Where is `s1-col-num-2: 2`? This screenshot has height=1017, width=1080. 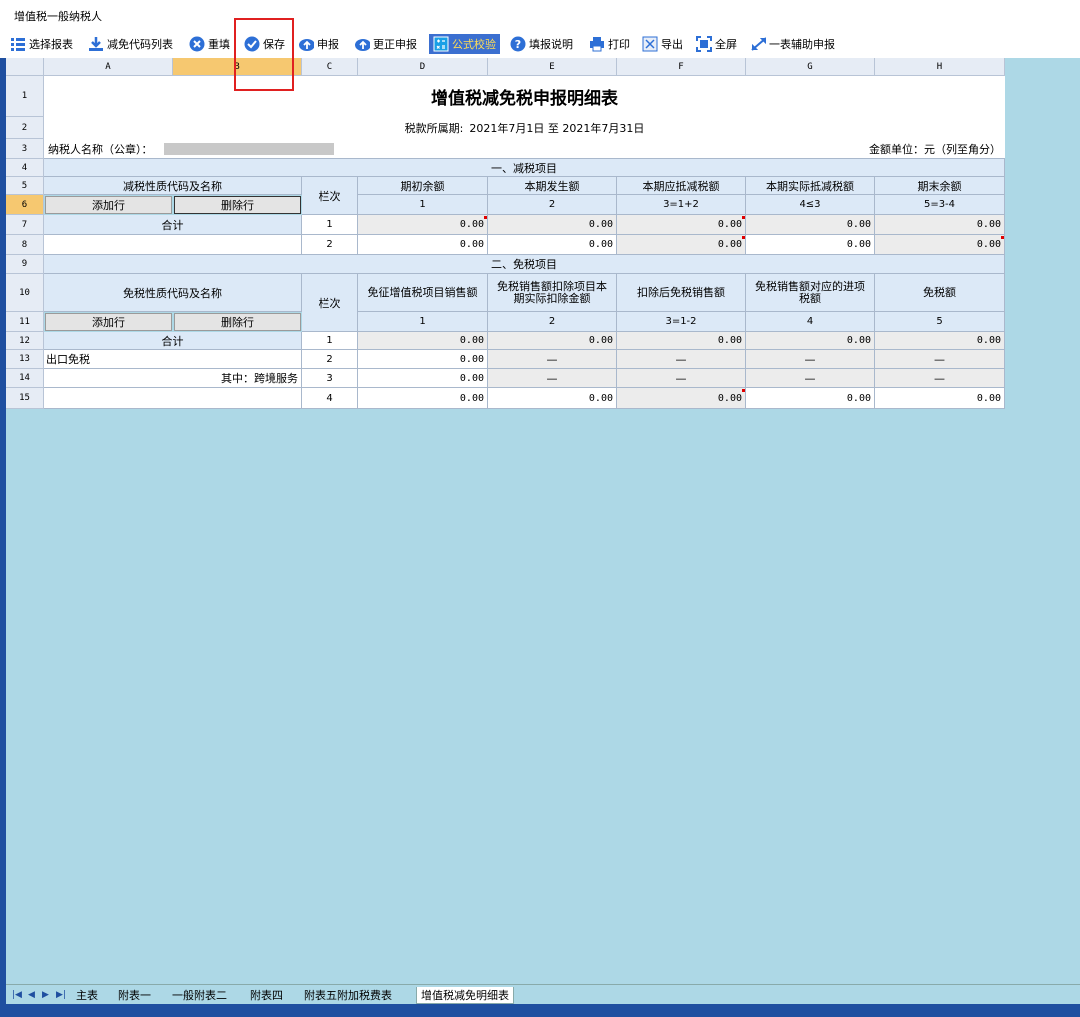
s1-col-num-2: 2 is located at coordinates (552, 205).